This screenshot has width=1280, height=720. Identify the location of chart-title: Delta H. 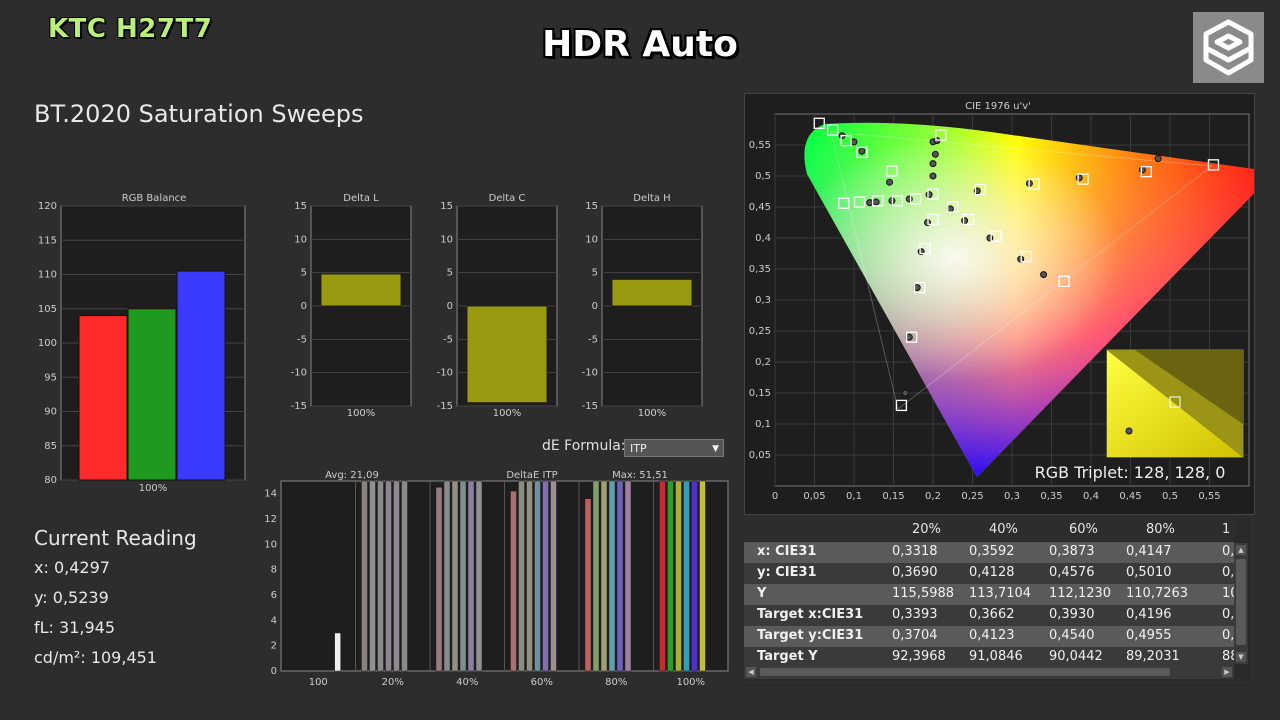
(651, 198).